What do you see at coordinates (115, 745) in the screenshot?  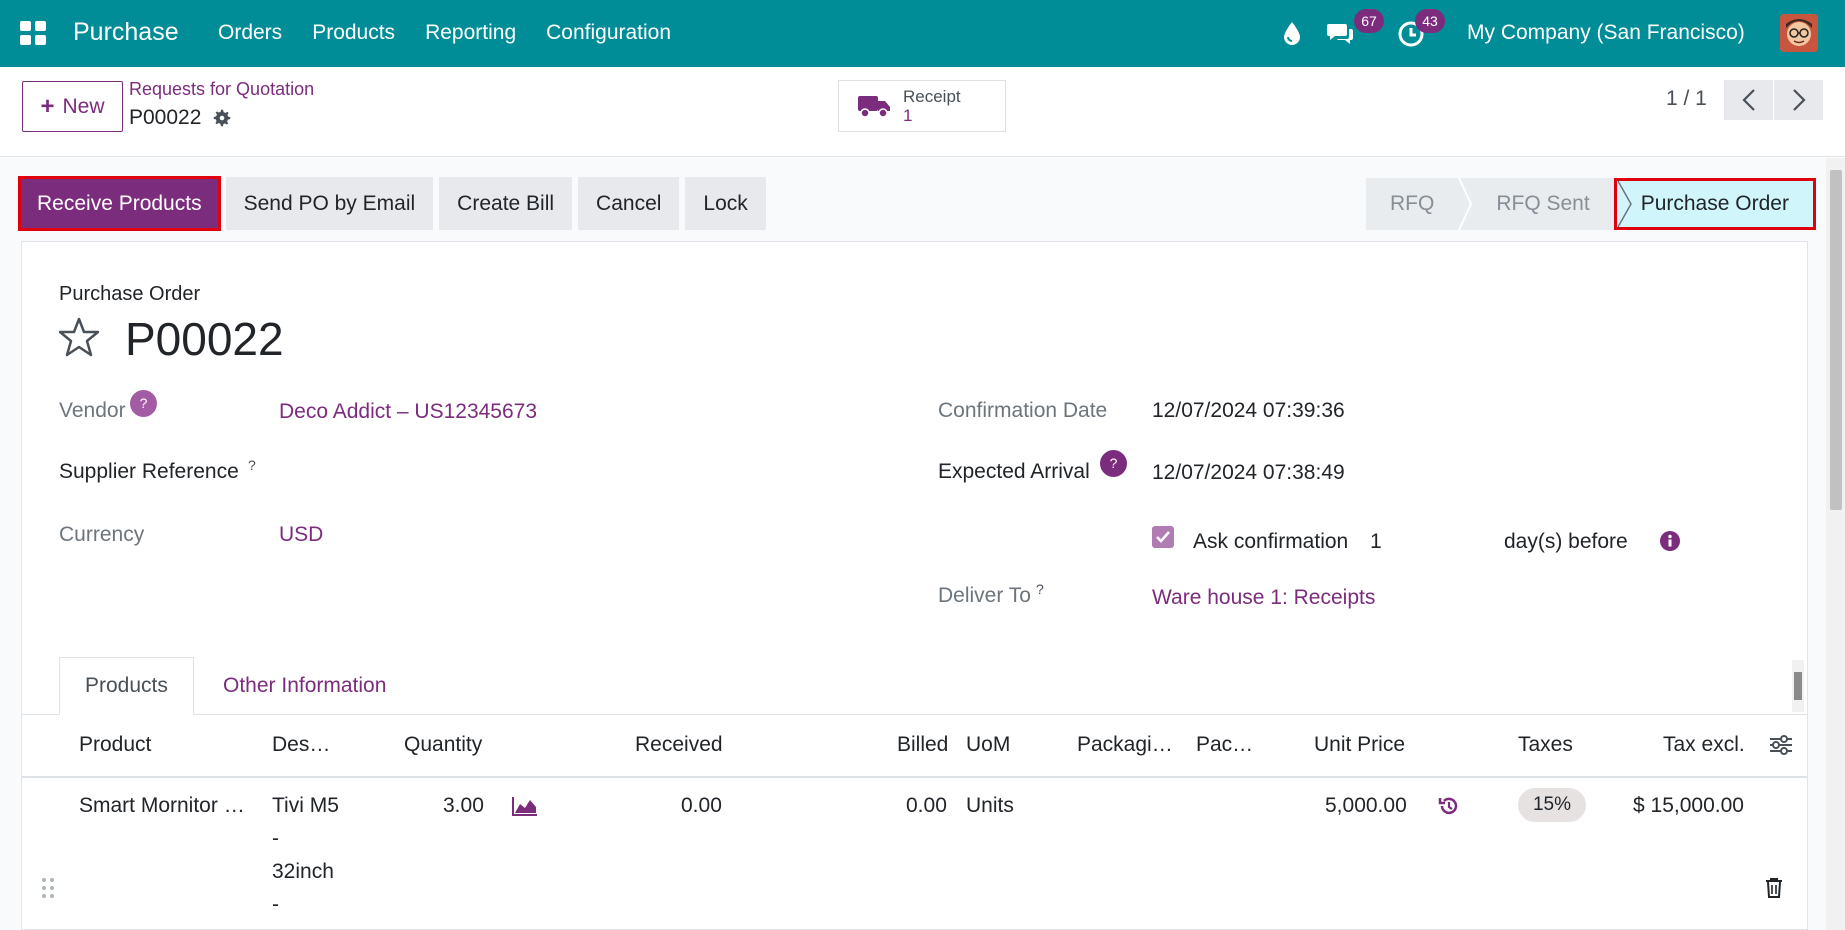 I see `column-product: Product` at bounding box center [115, 745].